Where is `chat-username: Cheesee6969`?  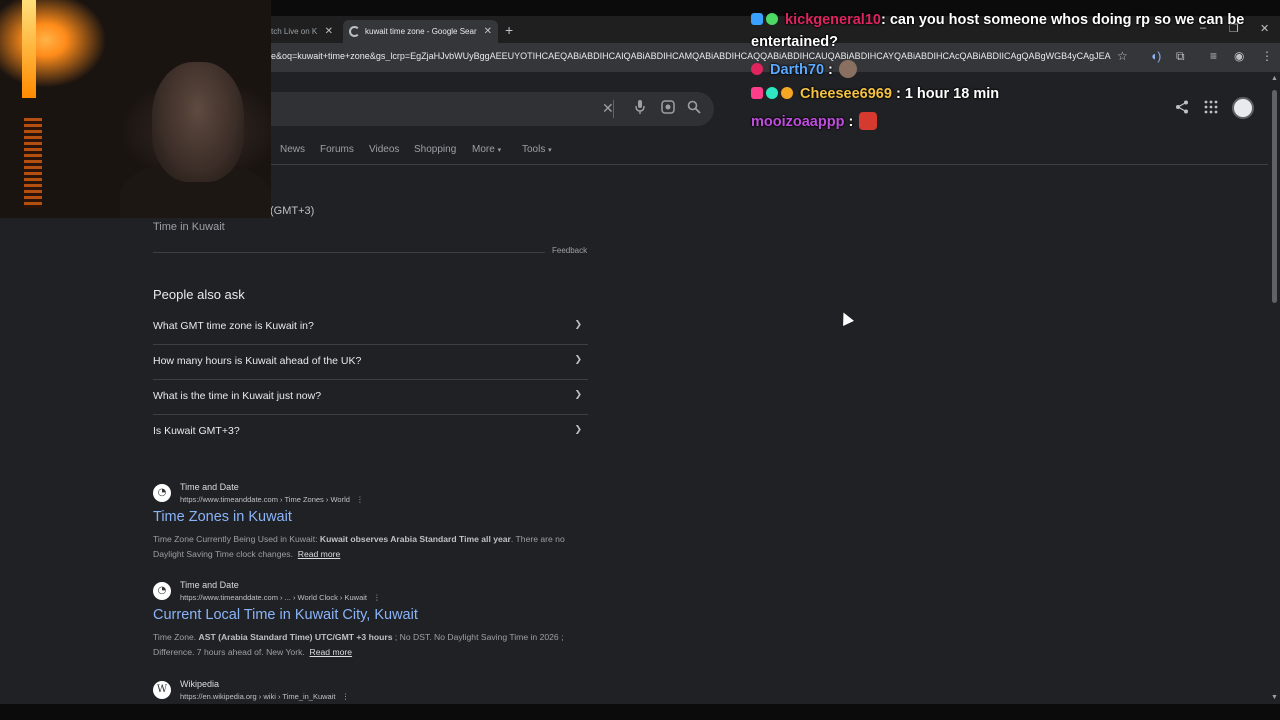
chat-username: Cheesee6969 is located at coordinates (846, 94).